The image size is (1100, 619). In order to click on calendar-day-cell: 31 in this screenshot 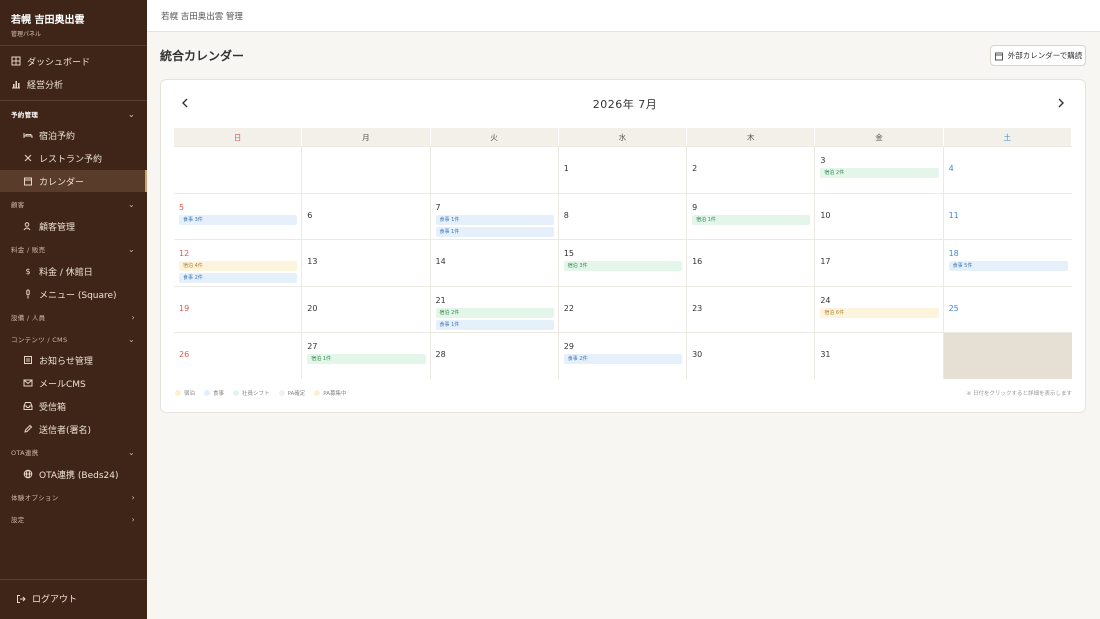, I will do `click(879, 356)`.